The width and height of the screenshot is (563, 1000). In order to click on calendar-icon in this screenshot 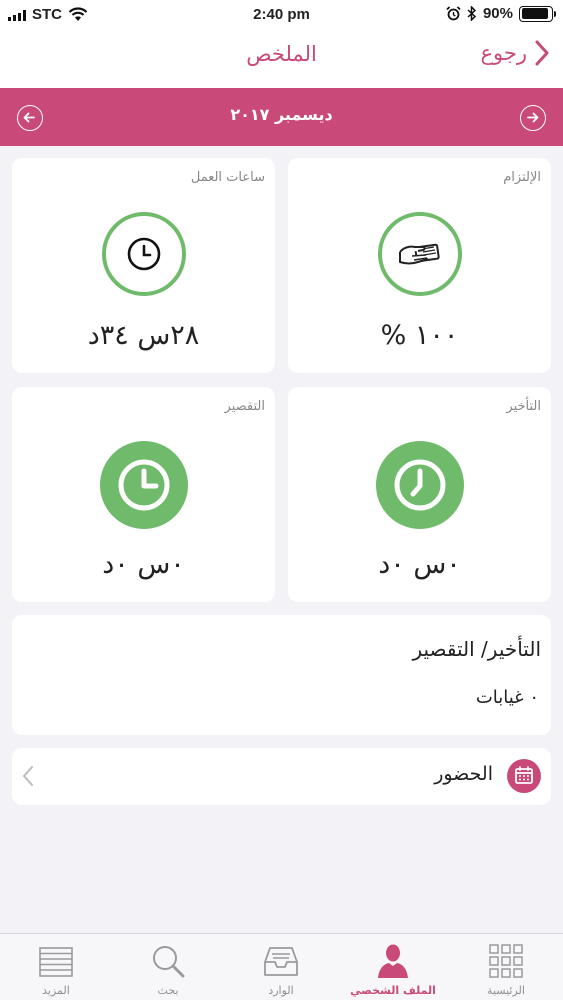, I will do `click(524, 776)`.